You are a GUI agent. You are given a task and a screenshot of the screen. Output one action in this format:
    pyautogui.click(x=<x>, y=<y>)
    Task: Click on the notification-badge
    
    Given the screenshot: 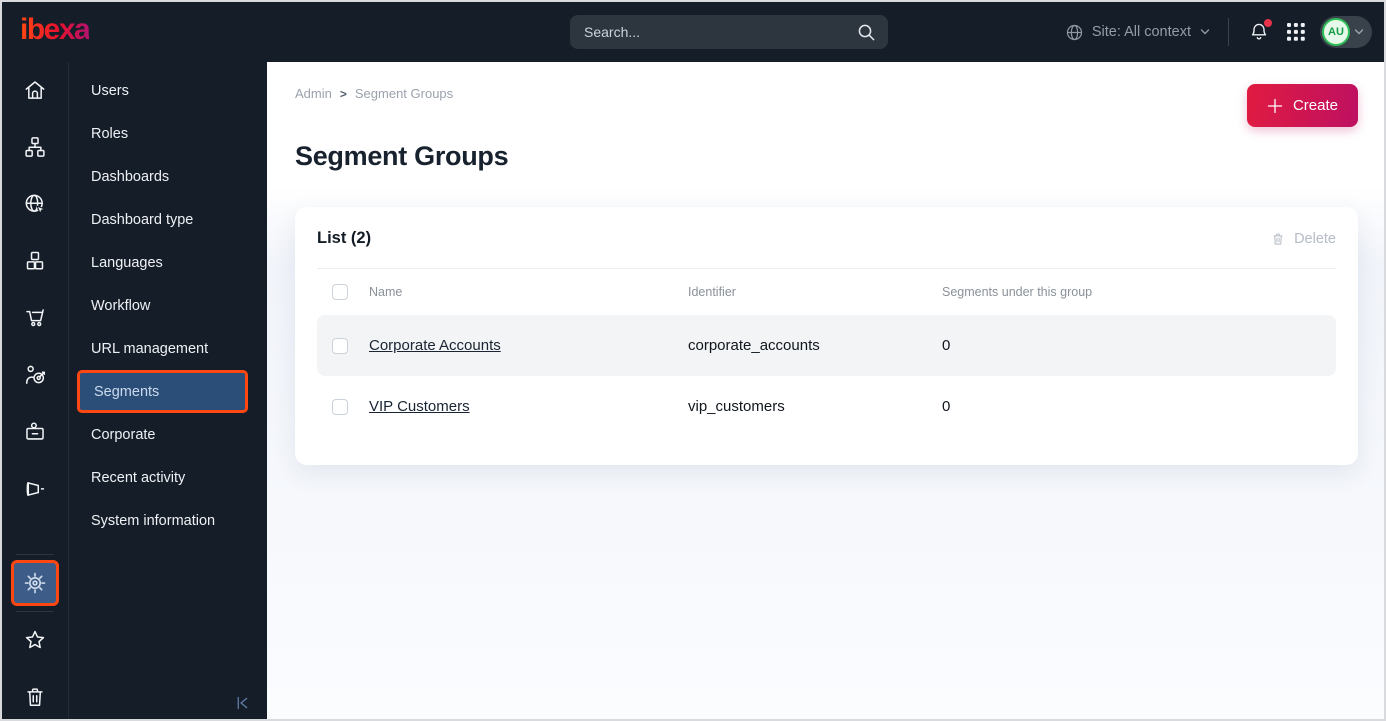 What is the action you would take?
    pyautogui.click(x=1268, y=23)
    